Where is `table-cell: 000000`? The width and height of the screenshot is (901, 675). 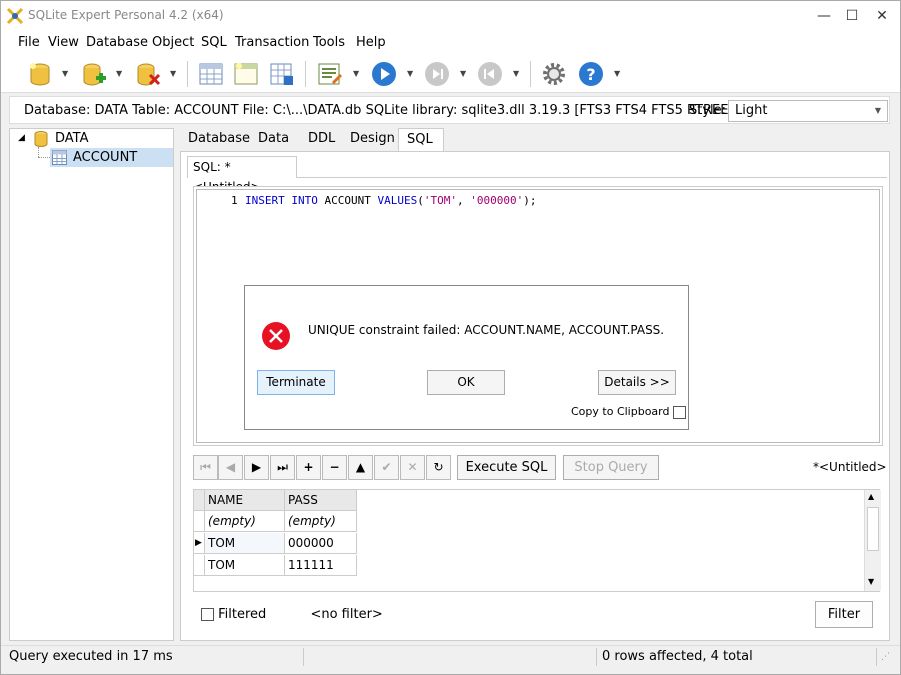
table-cell: 000000 is located at coordinates (321, 543).